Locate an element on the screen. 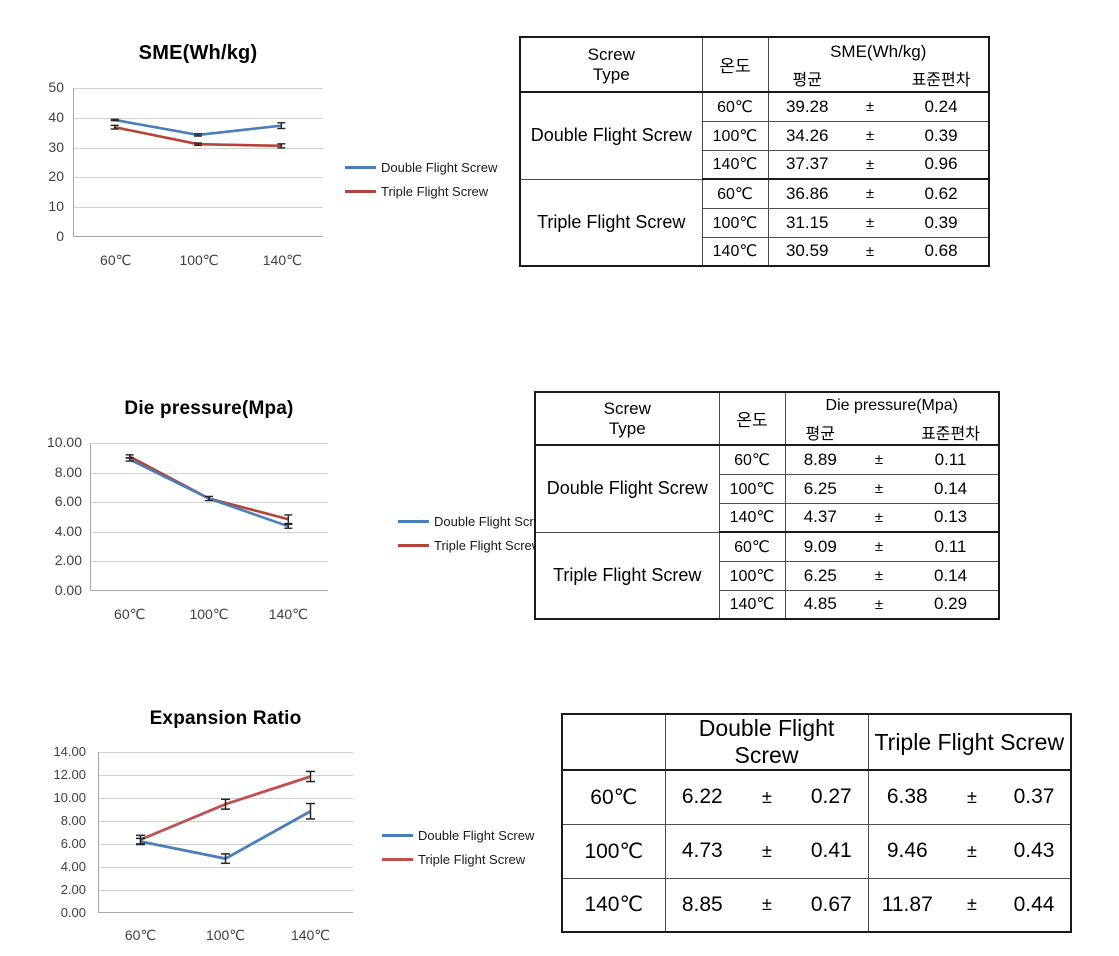 This screenshot has height=956, width=1119. cell-sd: 0.39 is located at coordinates (942, 135).